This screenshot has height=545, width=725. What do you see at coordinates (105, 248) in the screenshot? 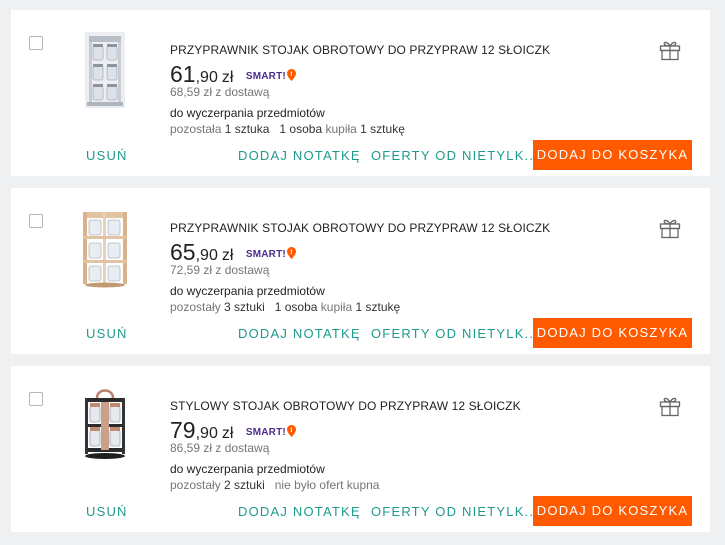
I see `product-image-bamboo-spice-rack` at bounding box center [105, 248].